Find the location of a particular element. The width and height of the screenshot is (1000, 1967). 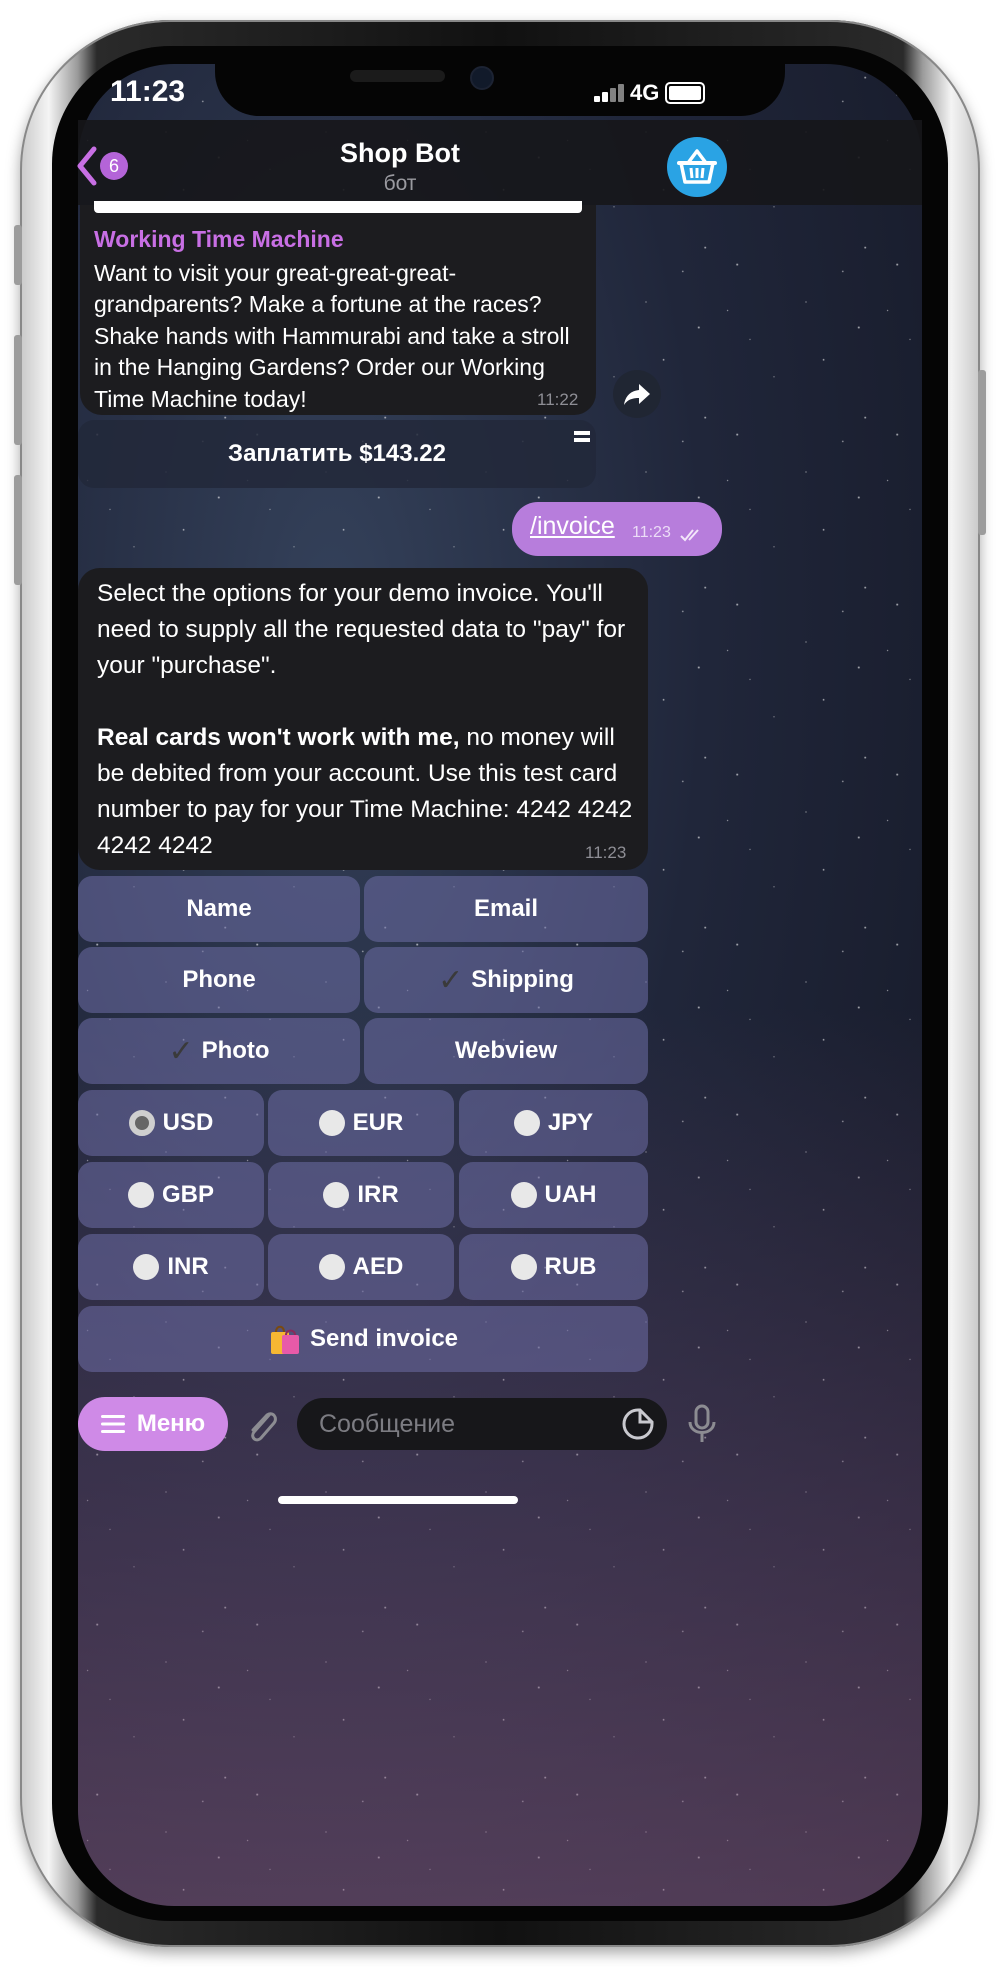

option-webview-button: Webview is located at coordinates (506, 1051).